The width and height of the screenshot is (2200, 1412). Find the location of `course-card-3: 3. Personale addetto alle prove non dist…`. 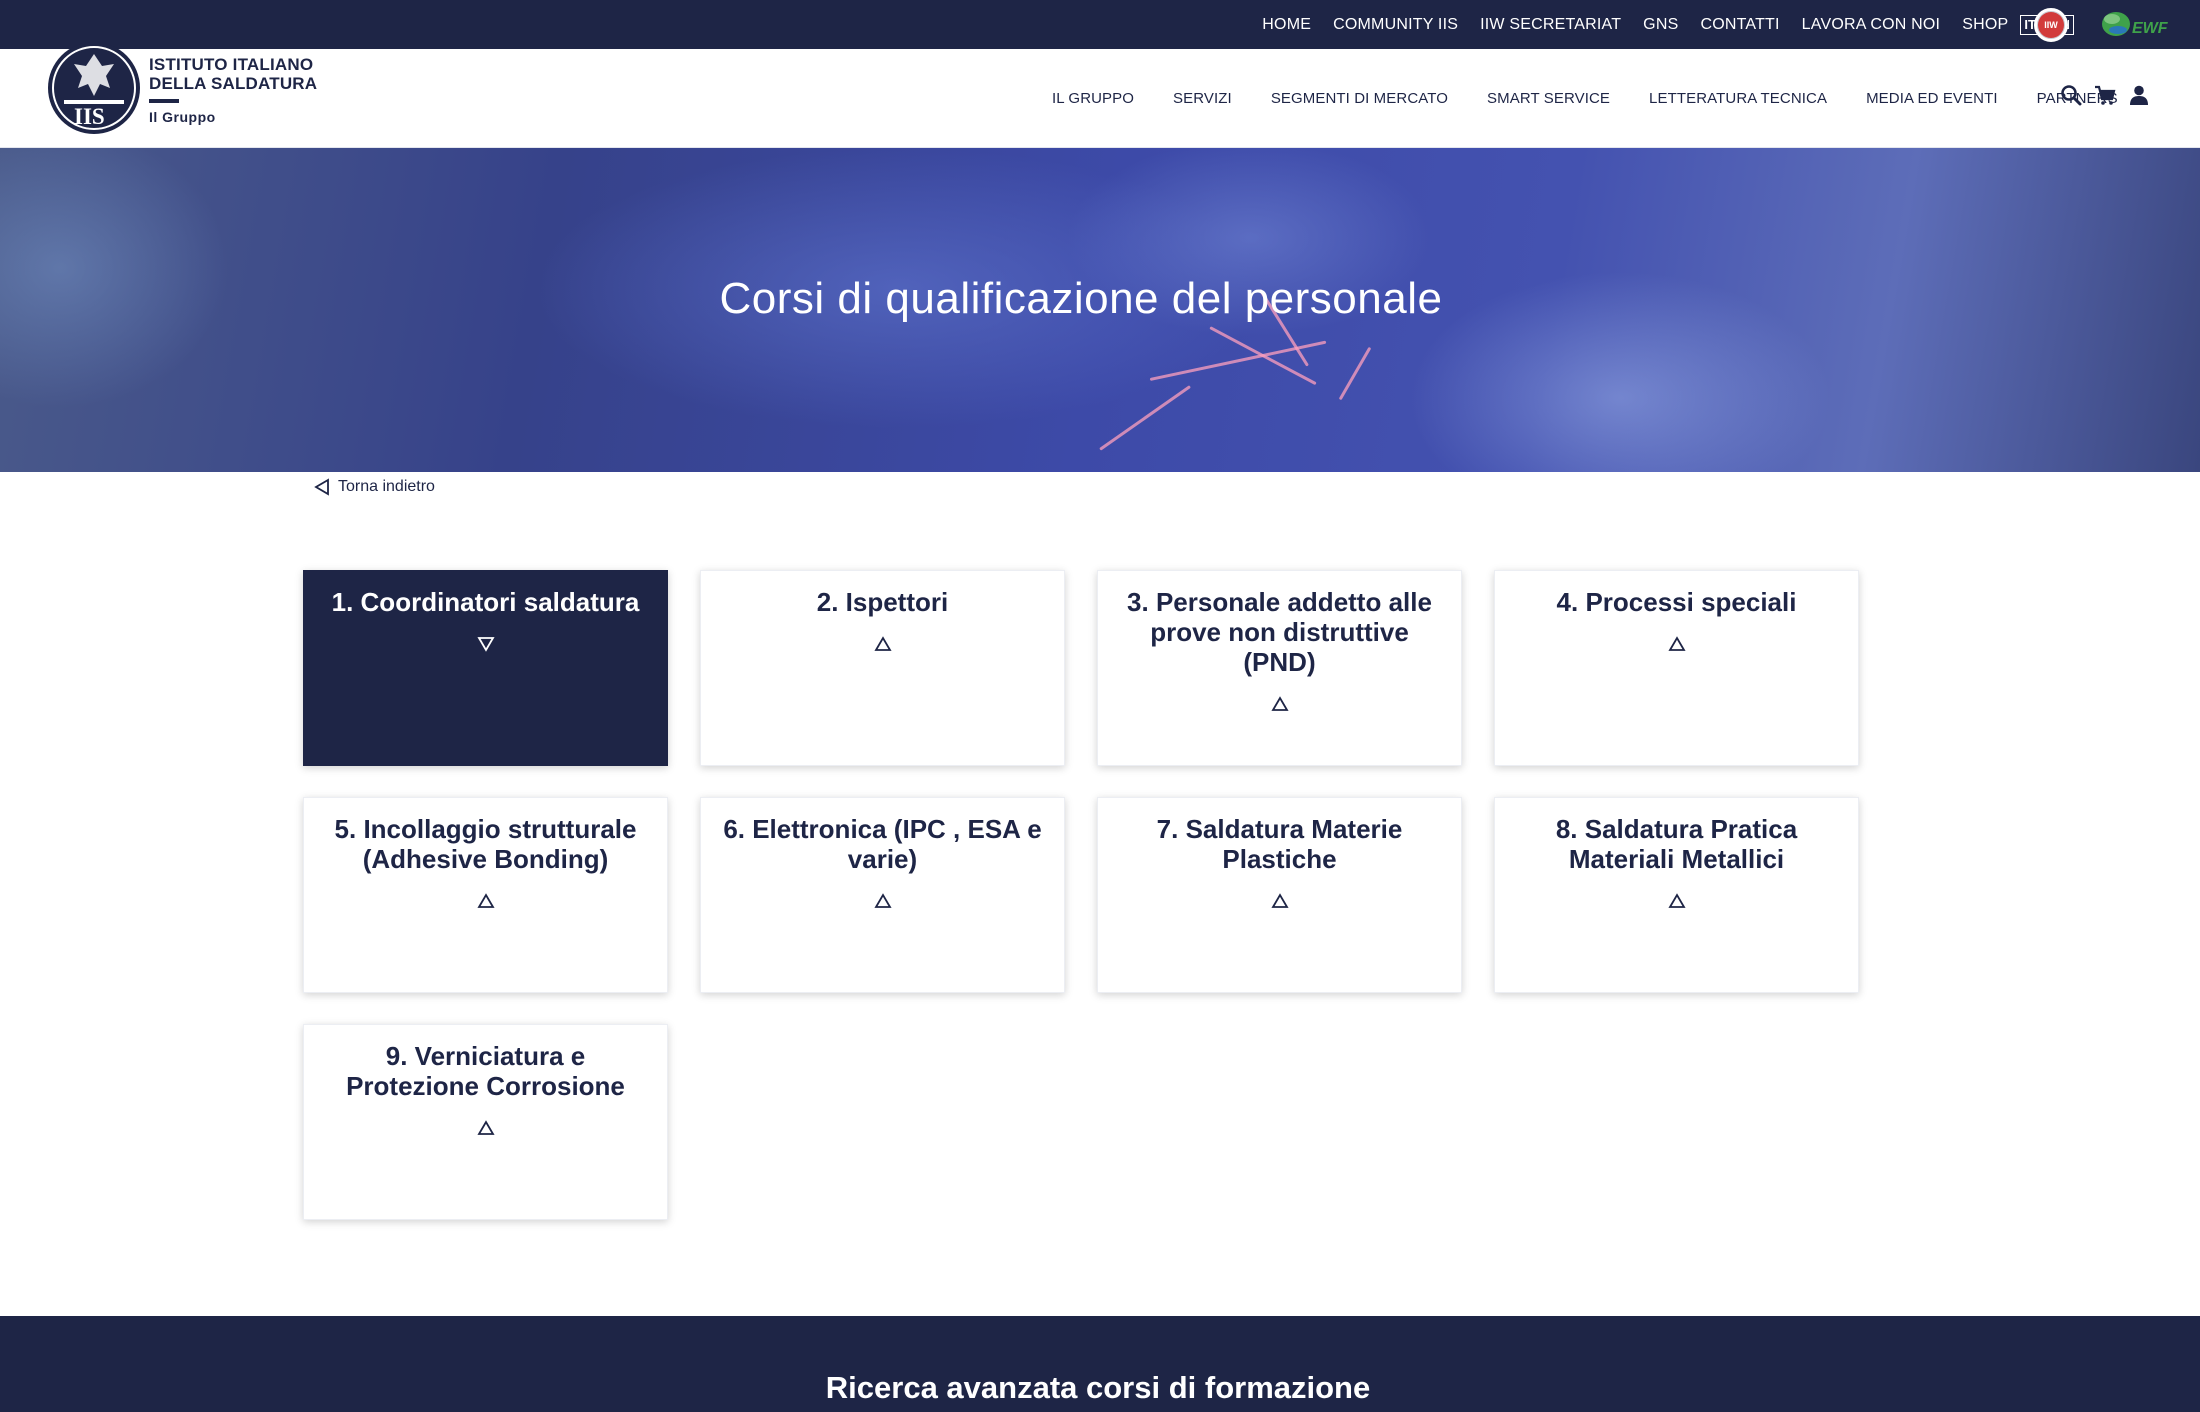

course-card-3: 3. Personale addetto alle prove non dist… is located at coordinates (1279, 668).